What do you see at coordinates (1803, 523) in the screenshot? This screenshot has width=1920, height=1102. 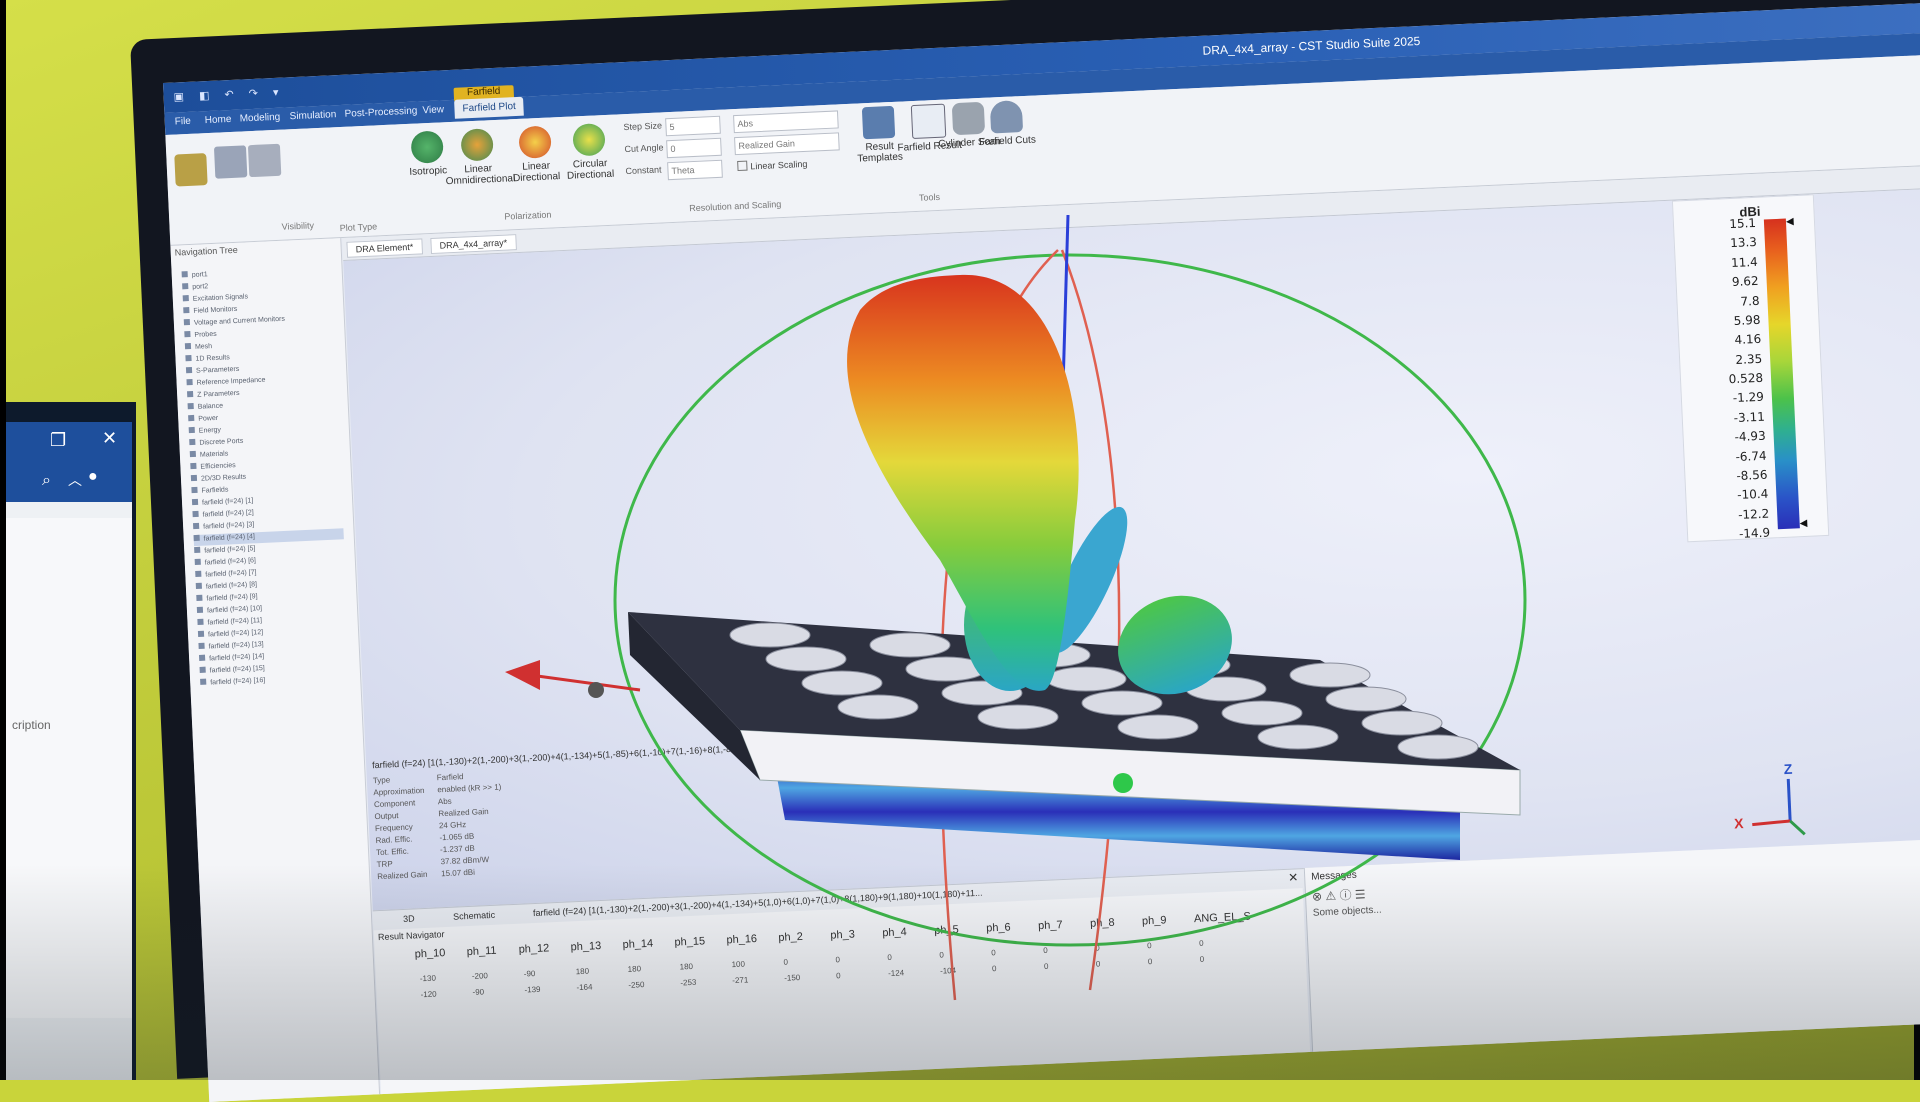 I see `legend-min-marker: ◀` at bounding box center [1803, 523].